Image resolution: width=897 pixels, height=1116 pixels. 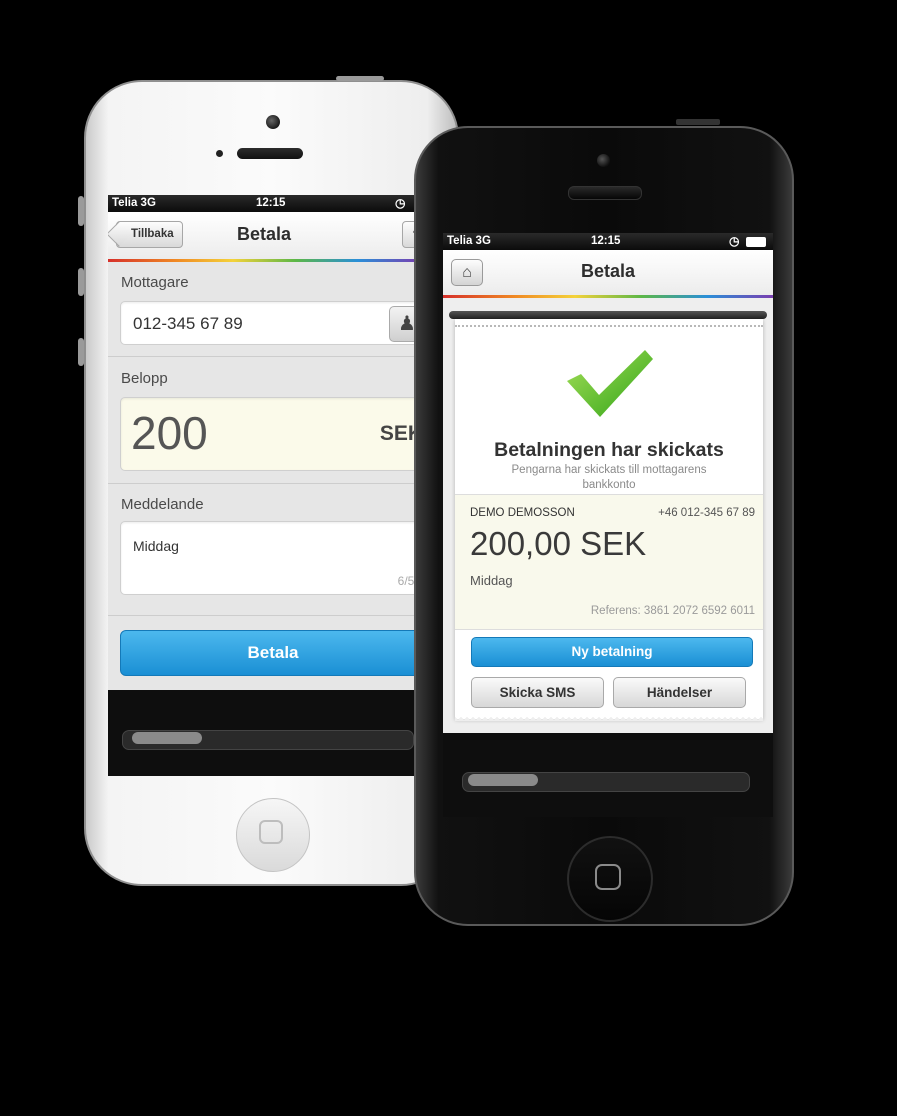 I want to click on recipient-phone: +46 012-345 67 89, so click(x=706, y=513).